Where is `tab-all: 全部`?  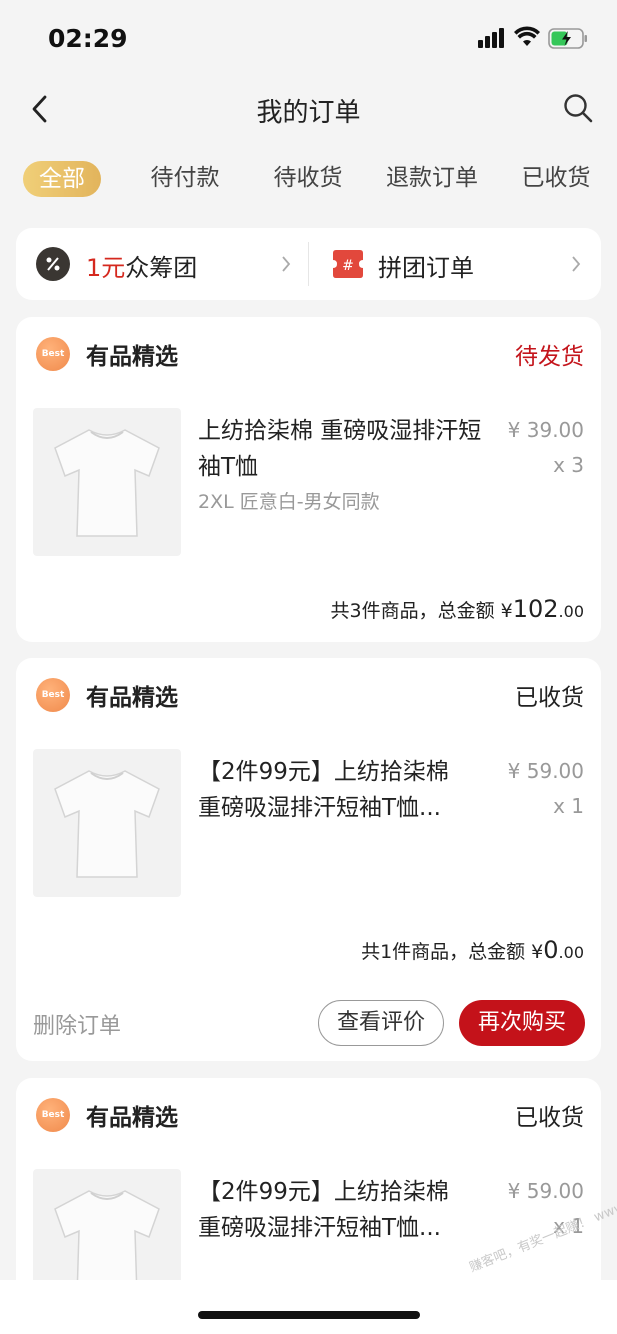 tab-all: 全部 is located at coordinates (62, 179).